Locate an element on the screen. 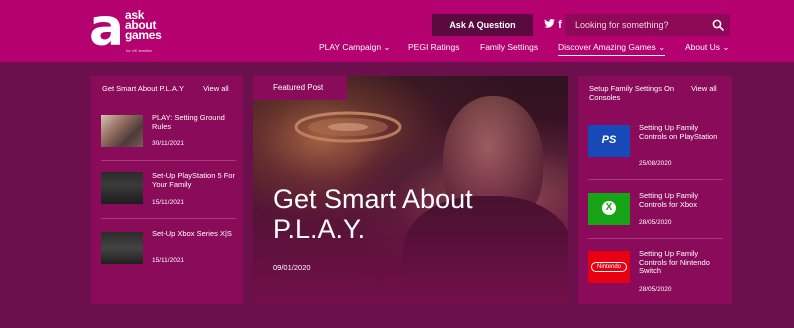 This screenshot has height=328, width=794. ask-a-question-button: Ask A Question is located at coordinates (482, 25).